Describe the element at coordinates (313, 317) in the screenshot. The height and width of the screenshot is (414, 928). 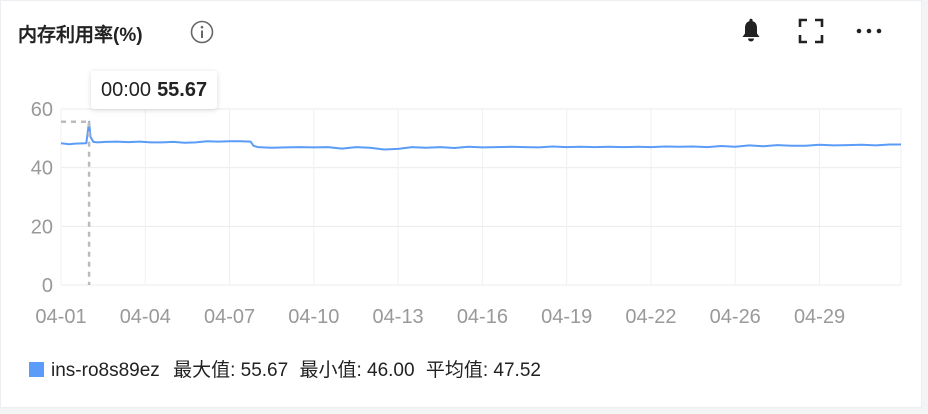
I see `x-tick-label: 04-10` at that location.